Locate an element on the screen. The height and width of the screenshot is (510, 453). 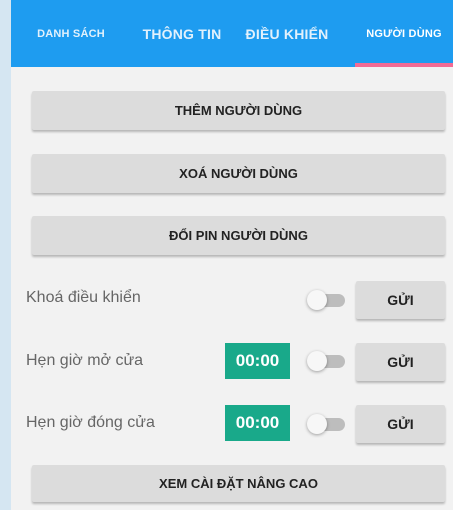
active-tab-indicator is located at coordinates (404, 65).